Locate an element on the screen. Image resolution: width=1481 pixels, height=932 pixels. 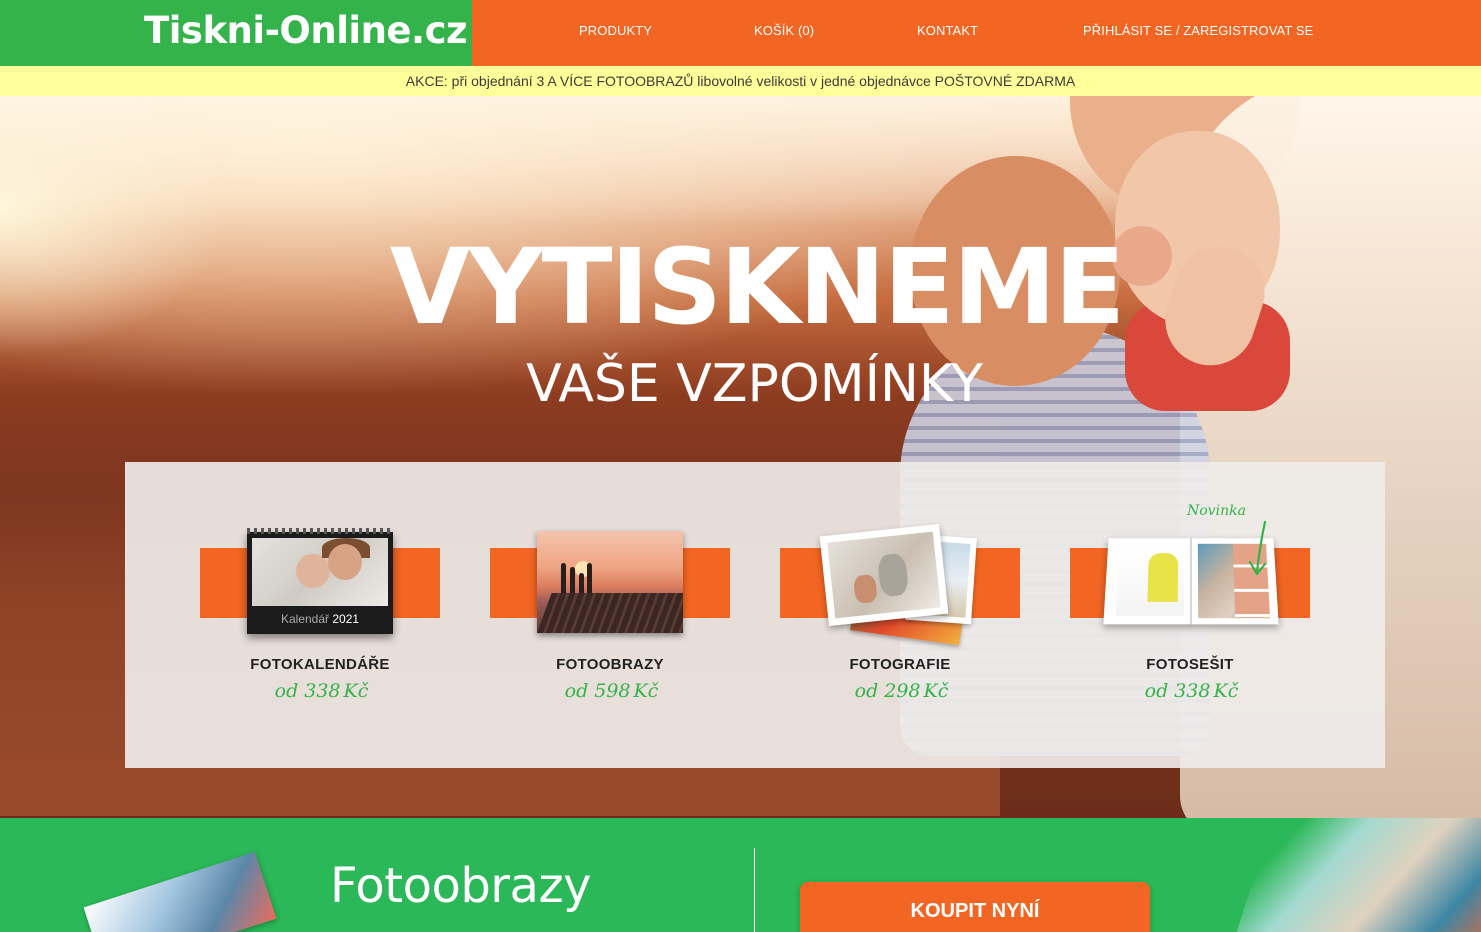
hero-subtitle: VAŠE VZPOMÍNKY is located at coordinates (740, 384).